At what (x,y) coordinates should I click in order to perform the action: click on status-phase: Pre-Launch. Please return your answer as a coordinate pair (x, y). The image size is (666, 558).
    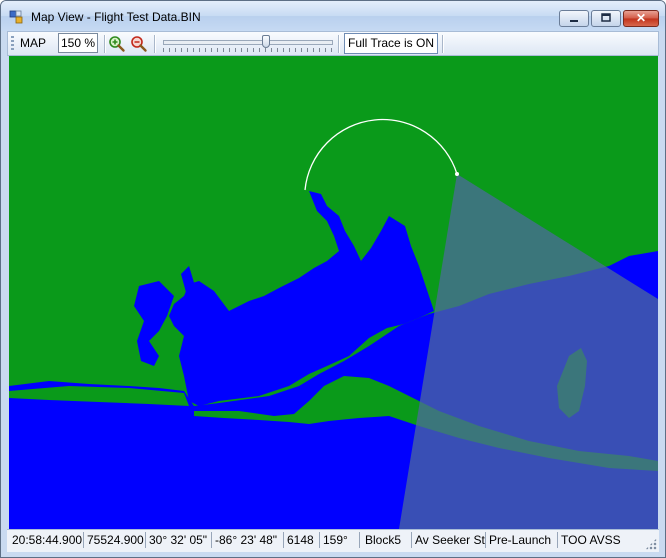
    Looking at the image, I should click on (522, 540).